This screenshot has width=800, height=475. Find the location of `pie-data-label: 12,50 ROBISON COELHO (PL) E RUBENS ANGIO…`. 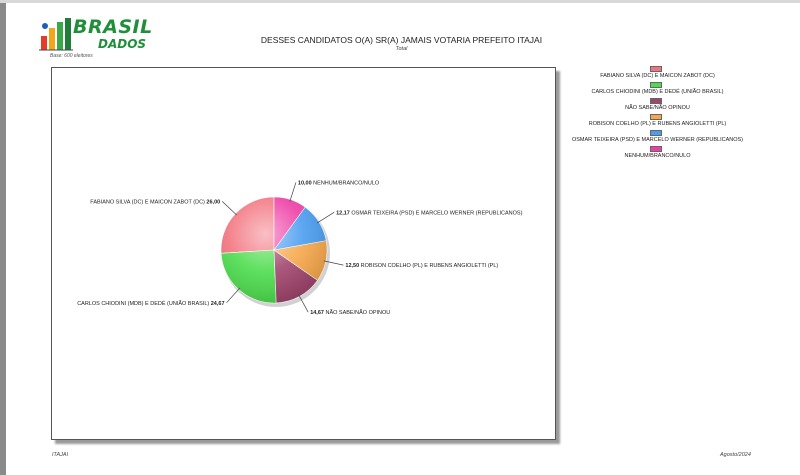

pie-data-label: 12,50 ROBISON COELHO (PL) E RUBENS ANGIO… is located at coordinates (421, 266).